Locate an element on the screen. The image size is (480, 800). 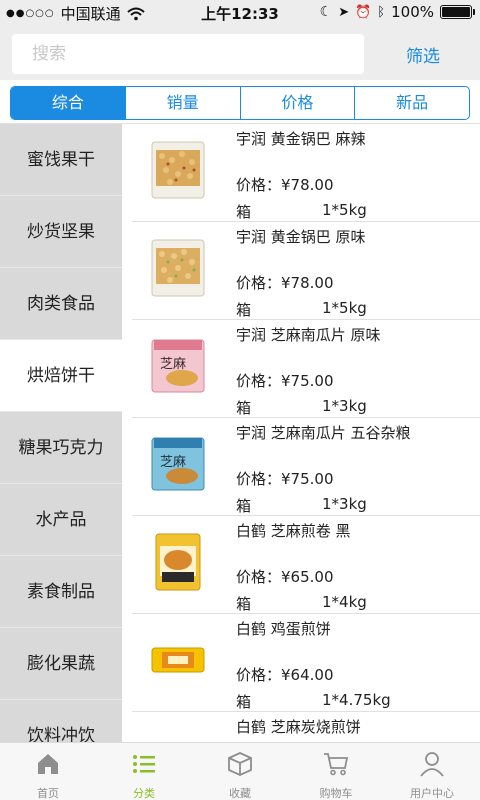
product-item: 白鹤 芝麻炭烧煎饼 is located at coordinates (301, 727).